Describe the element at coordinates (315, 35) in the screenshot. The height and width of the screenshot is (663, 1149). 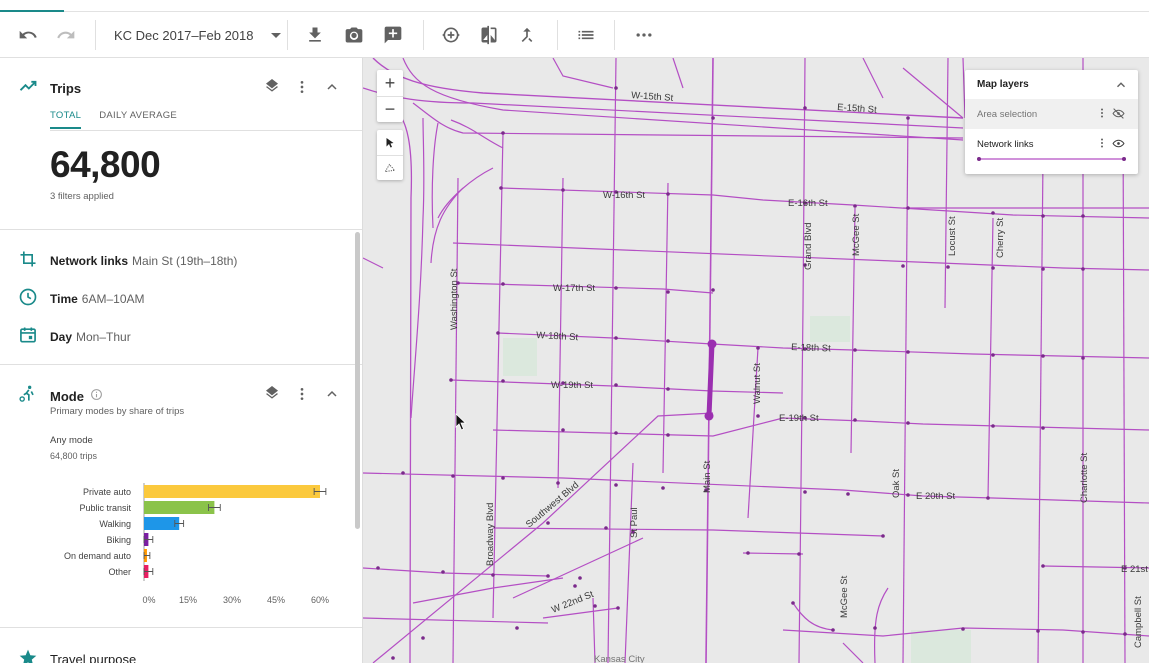
I see `download-icon` at that location.